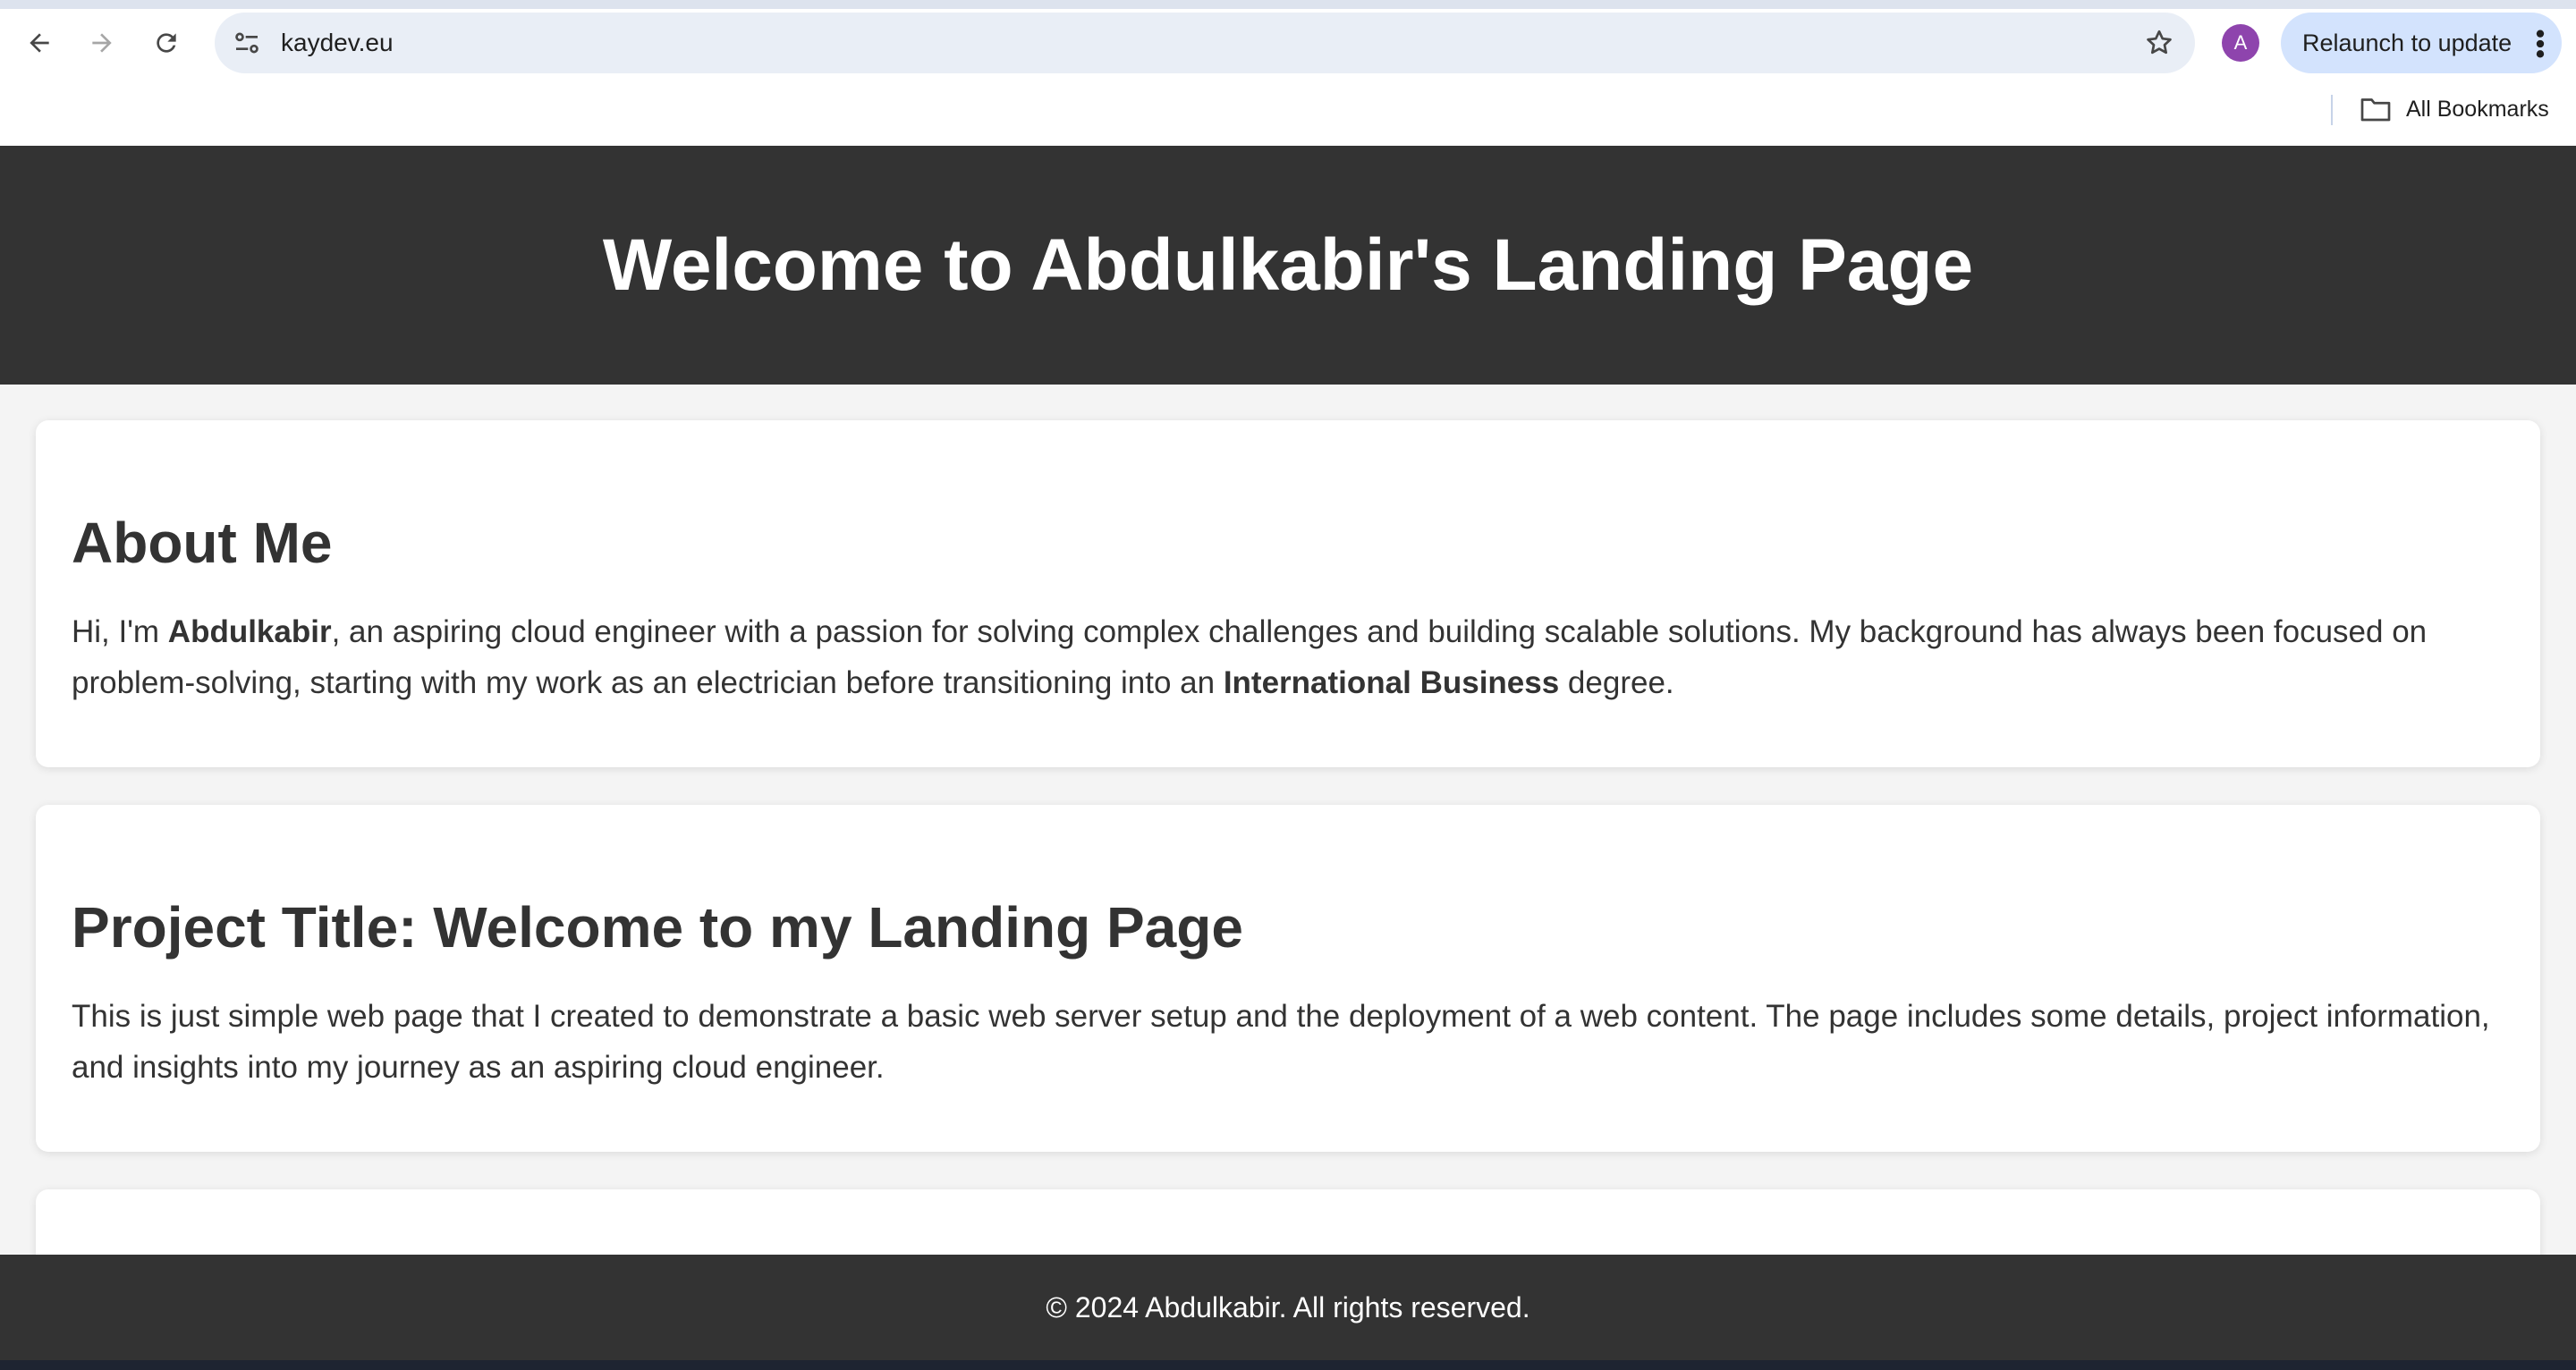 The height and width of the screenshot is (1370, 2576). I want to click on url-text: kaydev.eu, so click(337, 43).